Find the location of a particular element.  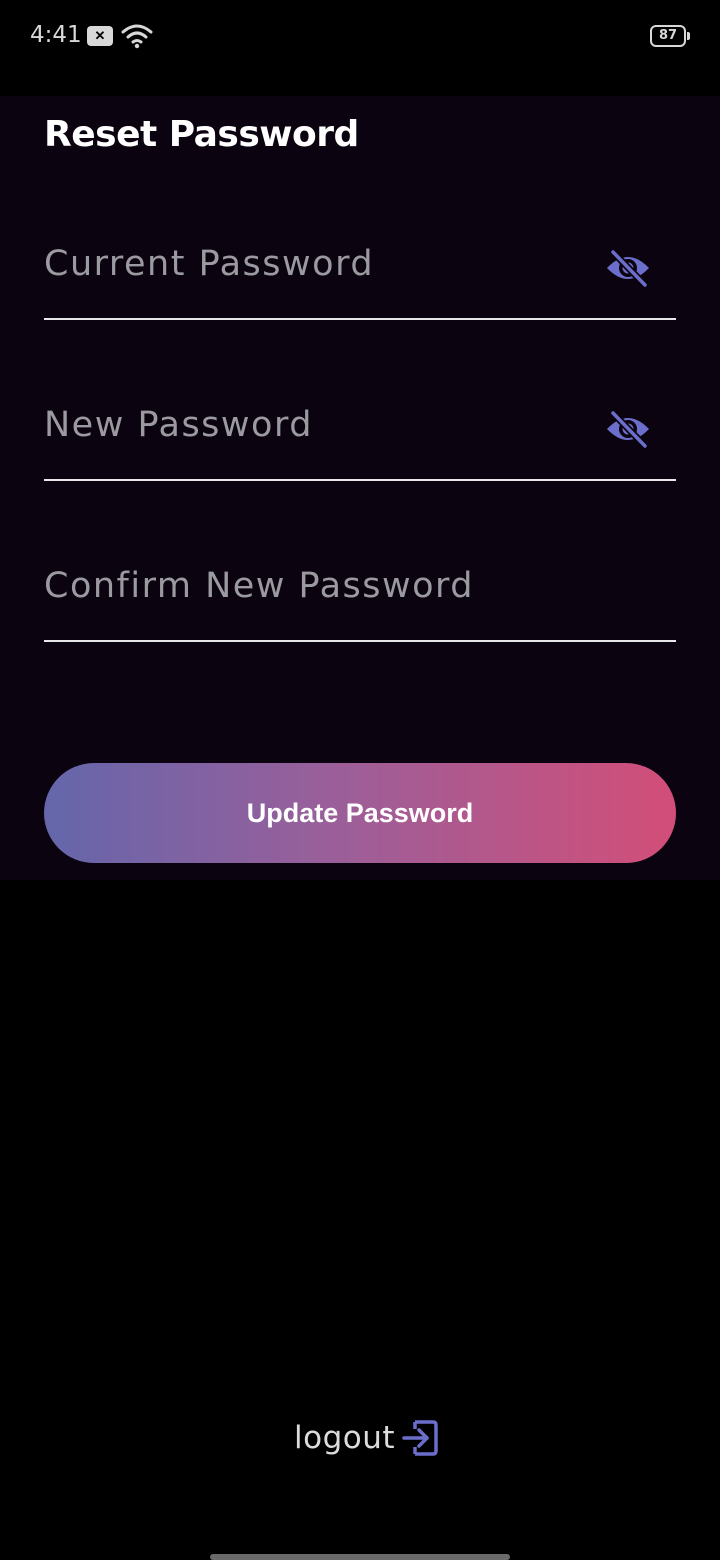

battery-level: 87 is located at coordinates (668, 35).